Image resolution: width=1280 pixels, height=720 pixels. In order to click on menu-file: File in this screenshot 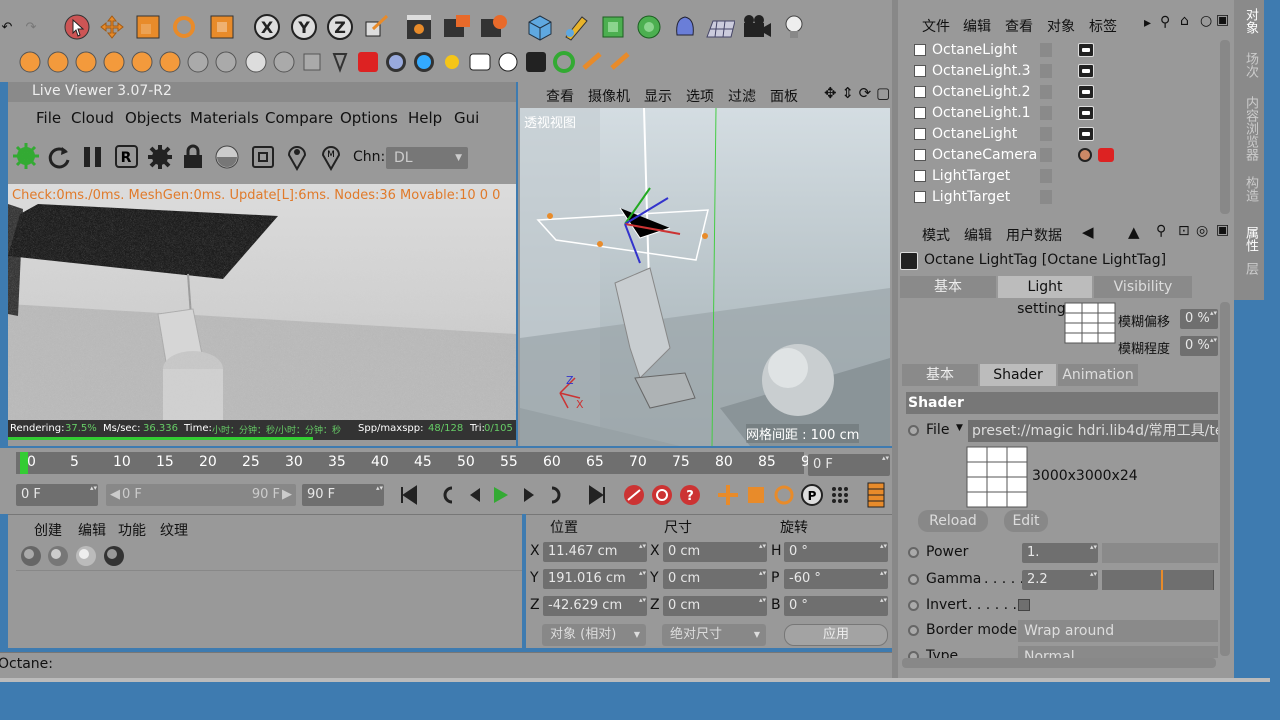, I will do `click(48, 118)`.